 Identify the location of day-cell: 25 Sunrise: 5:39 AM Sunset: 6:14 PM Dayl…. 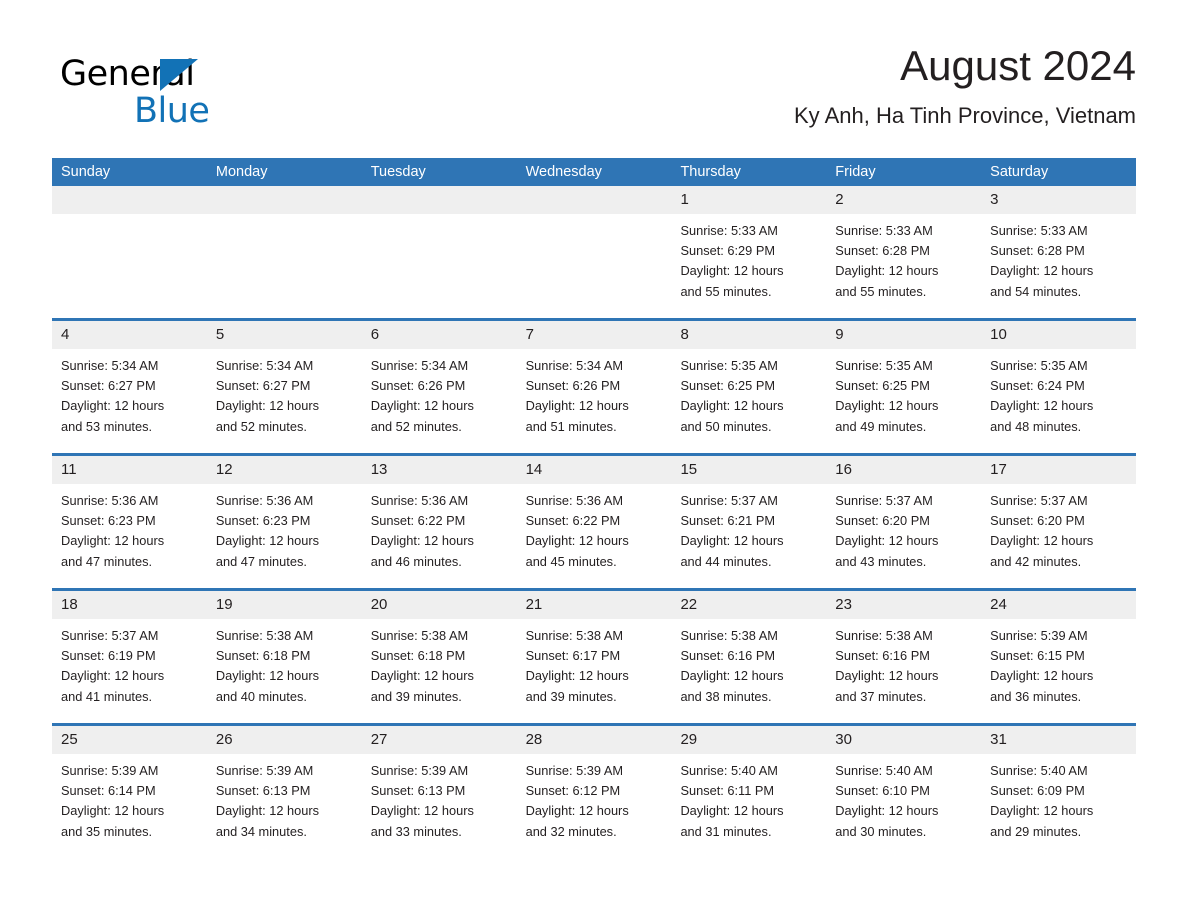
(129, 792).